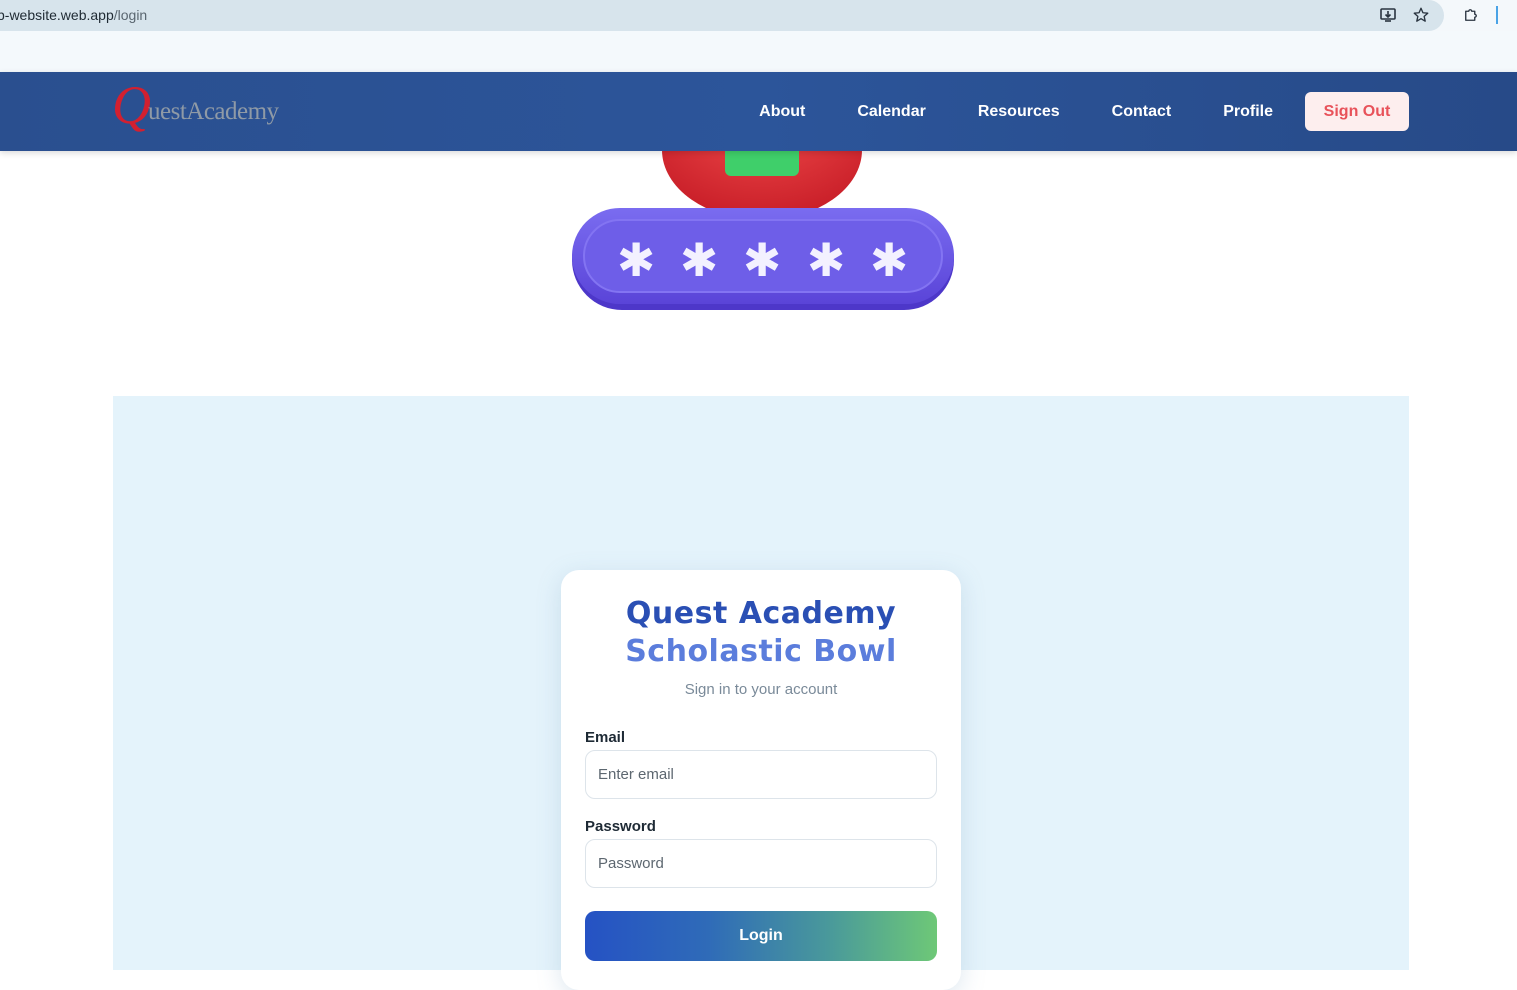 The image size is (1517, 990). What do you see at coordinates (782, 112) in the screenshot?
I see `nav-about: About` at bounding box center [782, 112].